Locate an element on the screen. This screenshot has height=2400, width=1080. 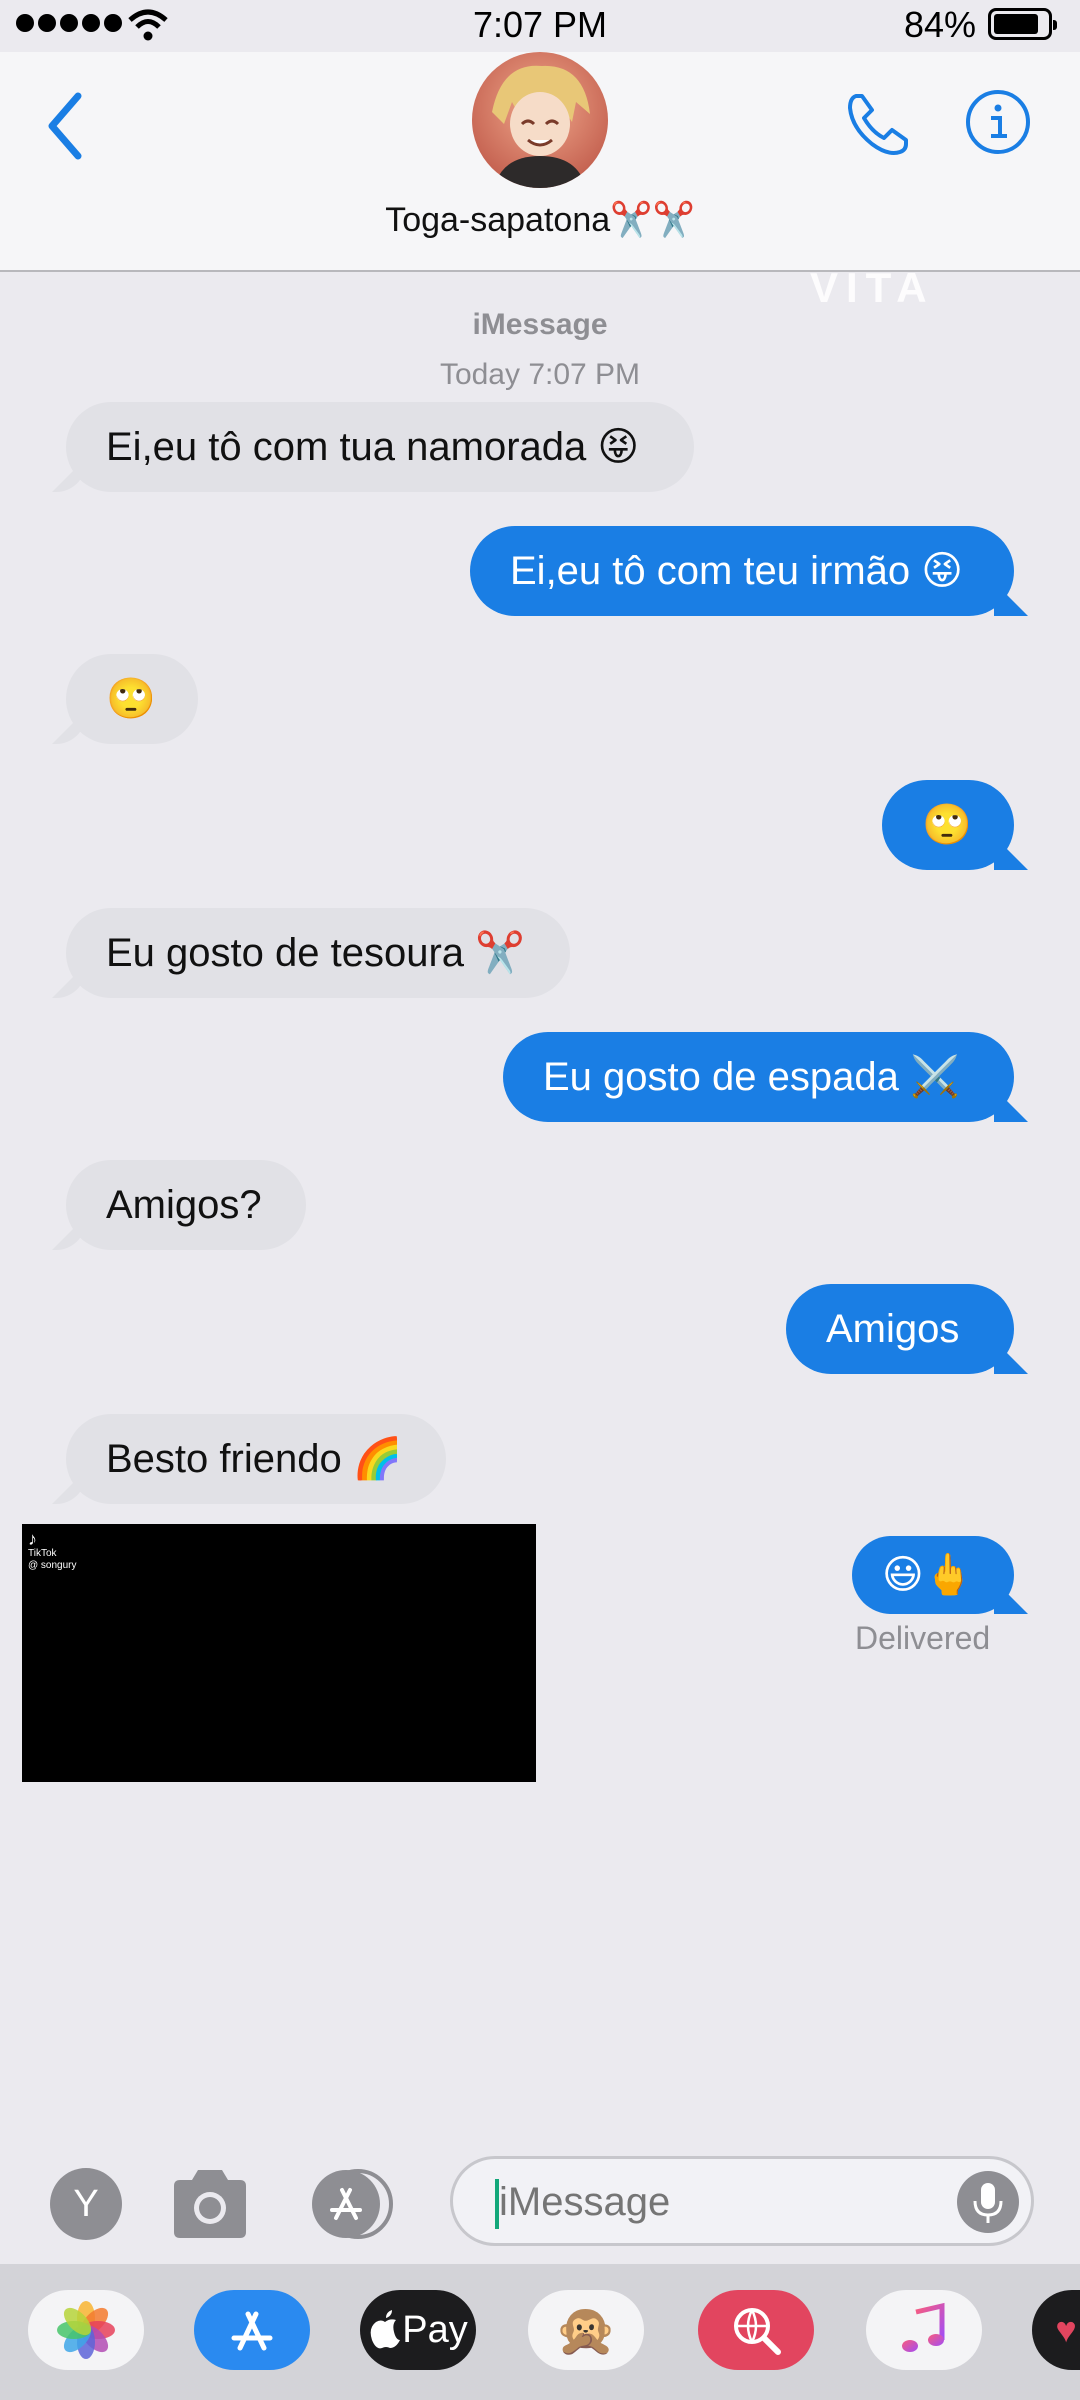
back-chevron-icon is located at coordinates (65, 126).